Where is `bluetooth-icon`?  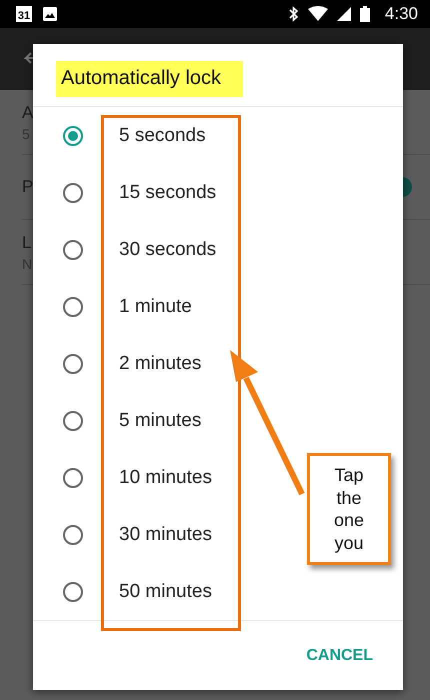 bluetooth-icon is located at coordinates (293, 14).